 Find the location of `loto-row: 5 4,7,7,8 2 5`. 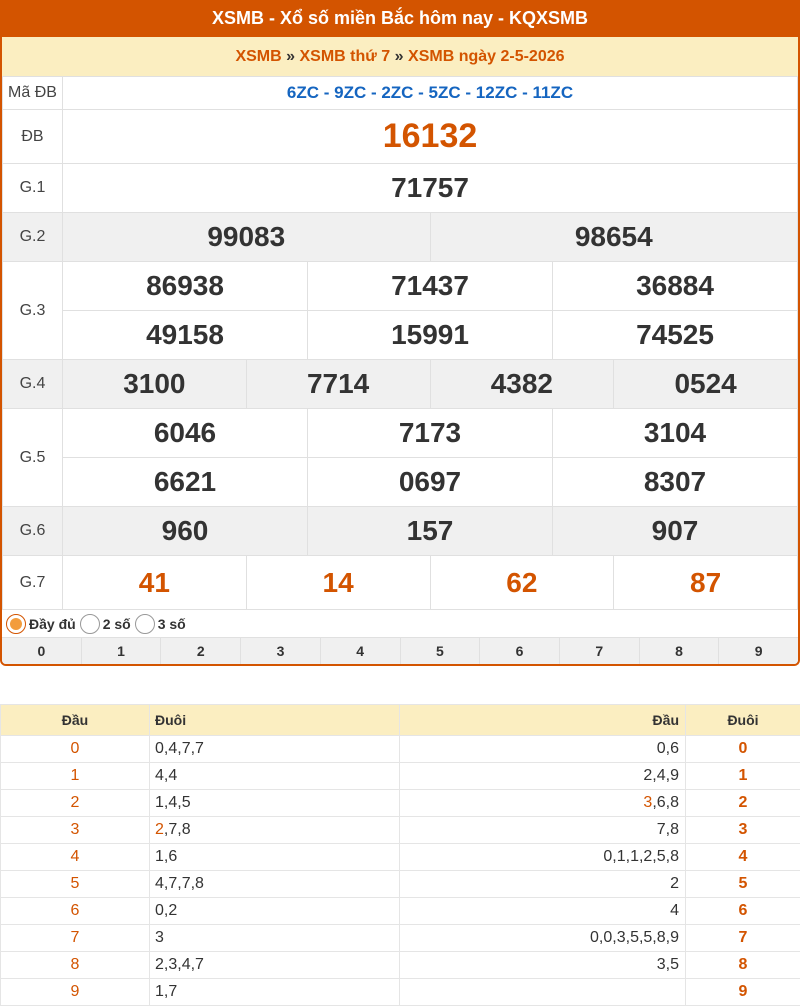

loto-row: 5 4,7,7,8 2 5 is located at coordinates (400, 884).